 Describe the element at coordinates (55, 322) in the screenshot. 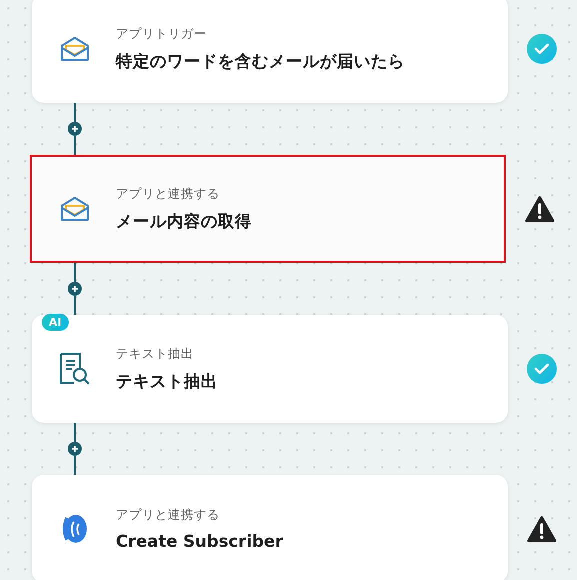

I see `ai-badge: AI` at that location.